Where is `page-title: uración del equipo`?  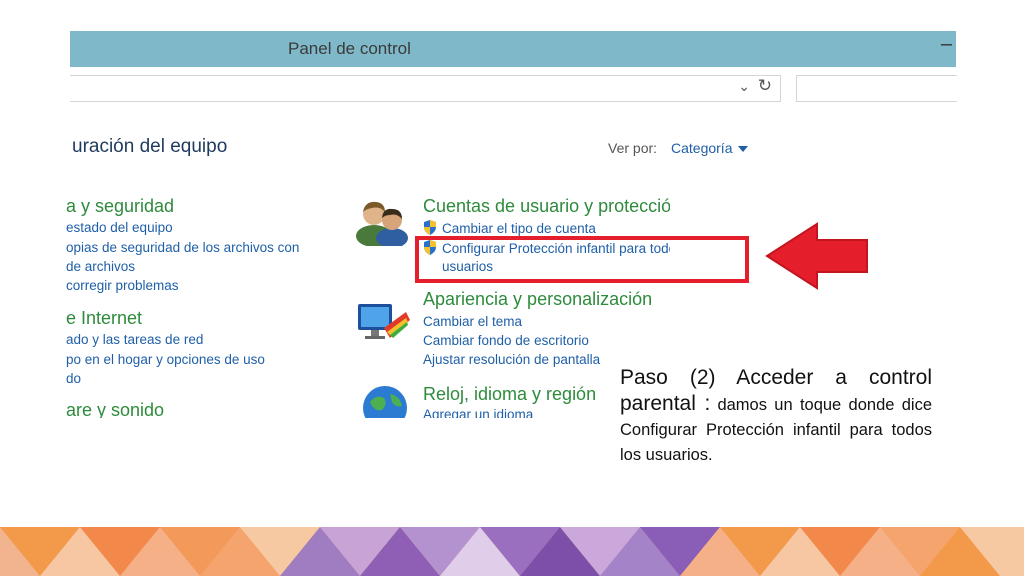 page-title: uración del equipo is located at coordinates (150, 146).